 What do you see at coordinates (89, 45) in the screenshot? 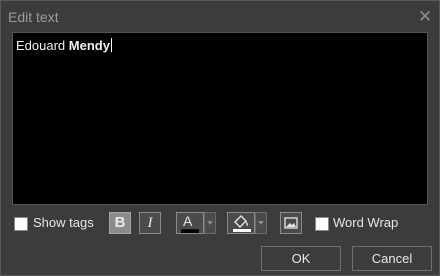
I see `editor-text-bold: Mendy` at bounding box center [89, 45].